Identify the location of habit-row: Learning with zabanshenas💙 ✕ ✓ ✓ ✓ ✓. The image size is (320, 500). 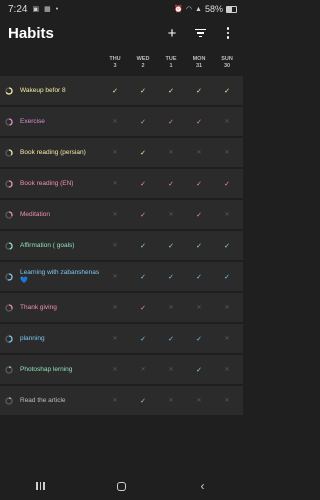
(121, 276).